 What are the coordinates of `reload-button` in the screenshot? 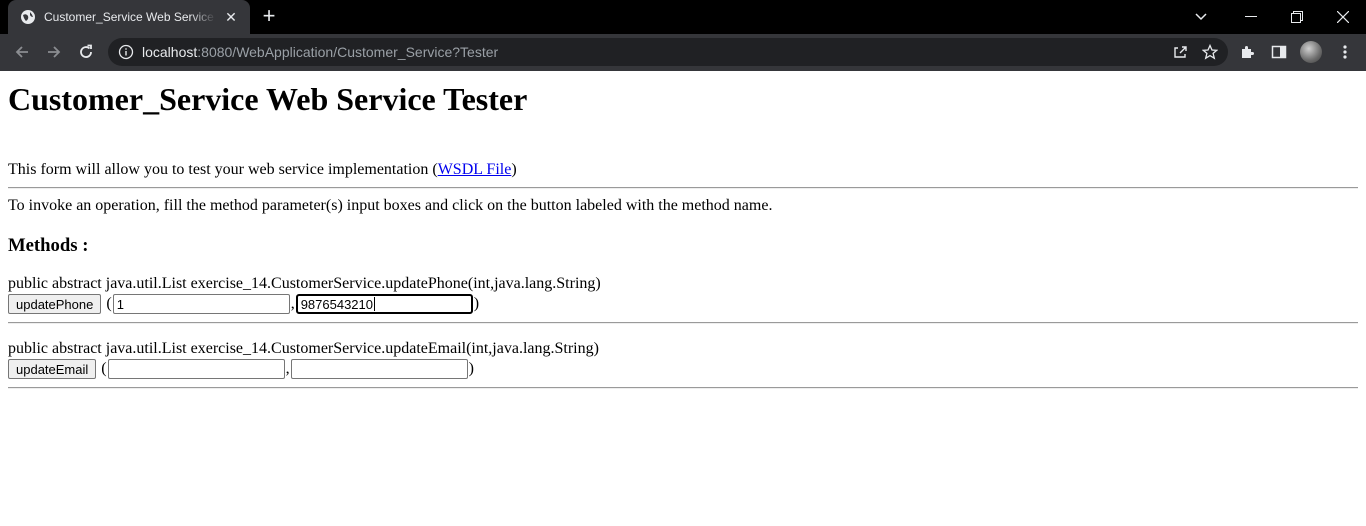 It's located at (86, 52).